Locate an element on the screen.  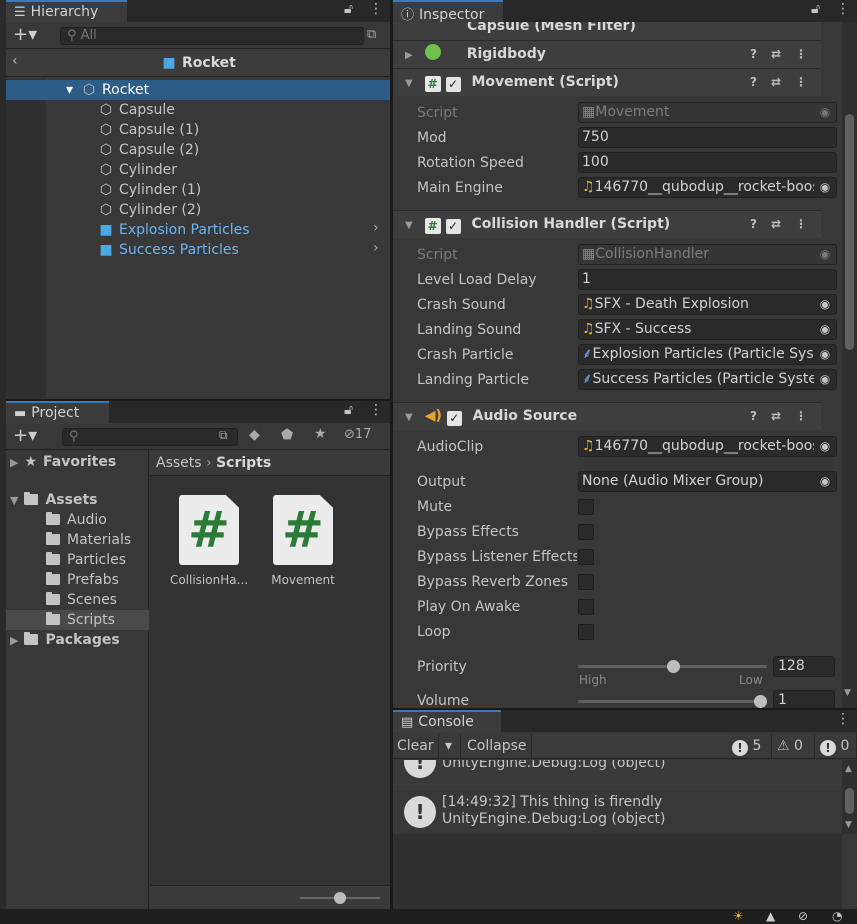
tree-folder: Scenes is located at coordinates (77, 600).